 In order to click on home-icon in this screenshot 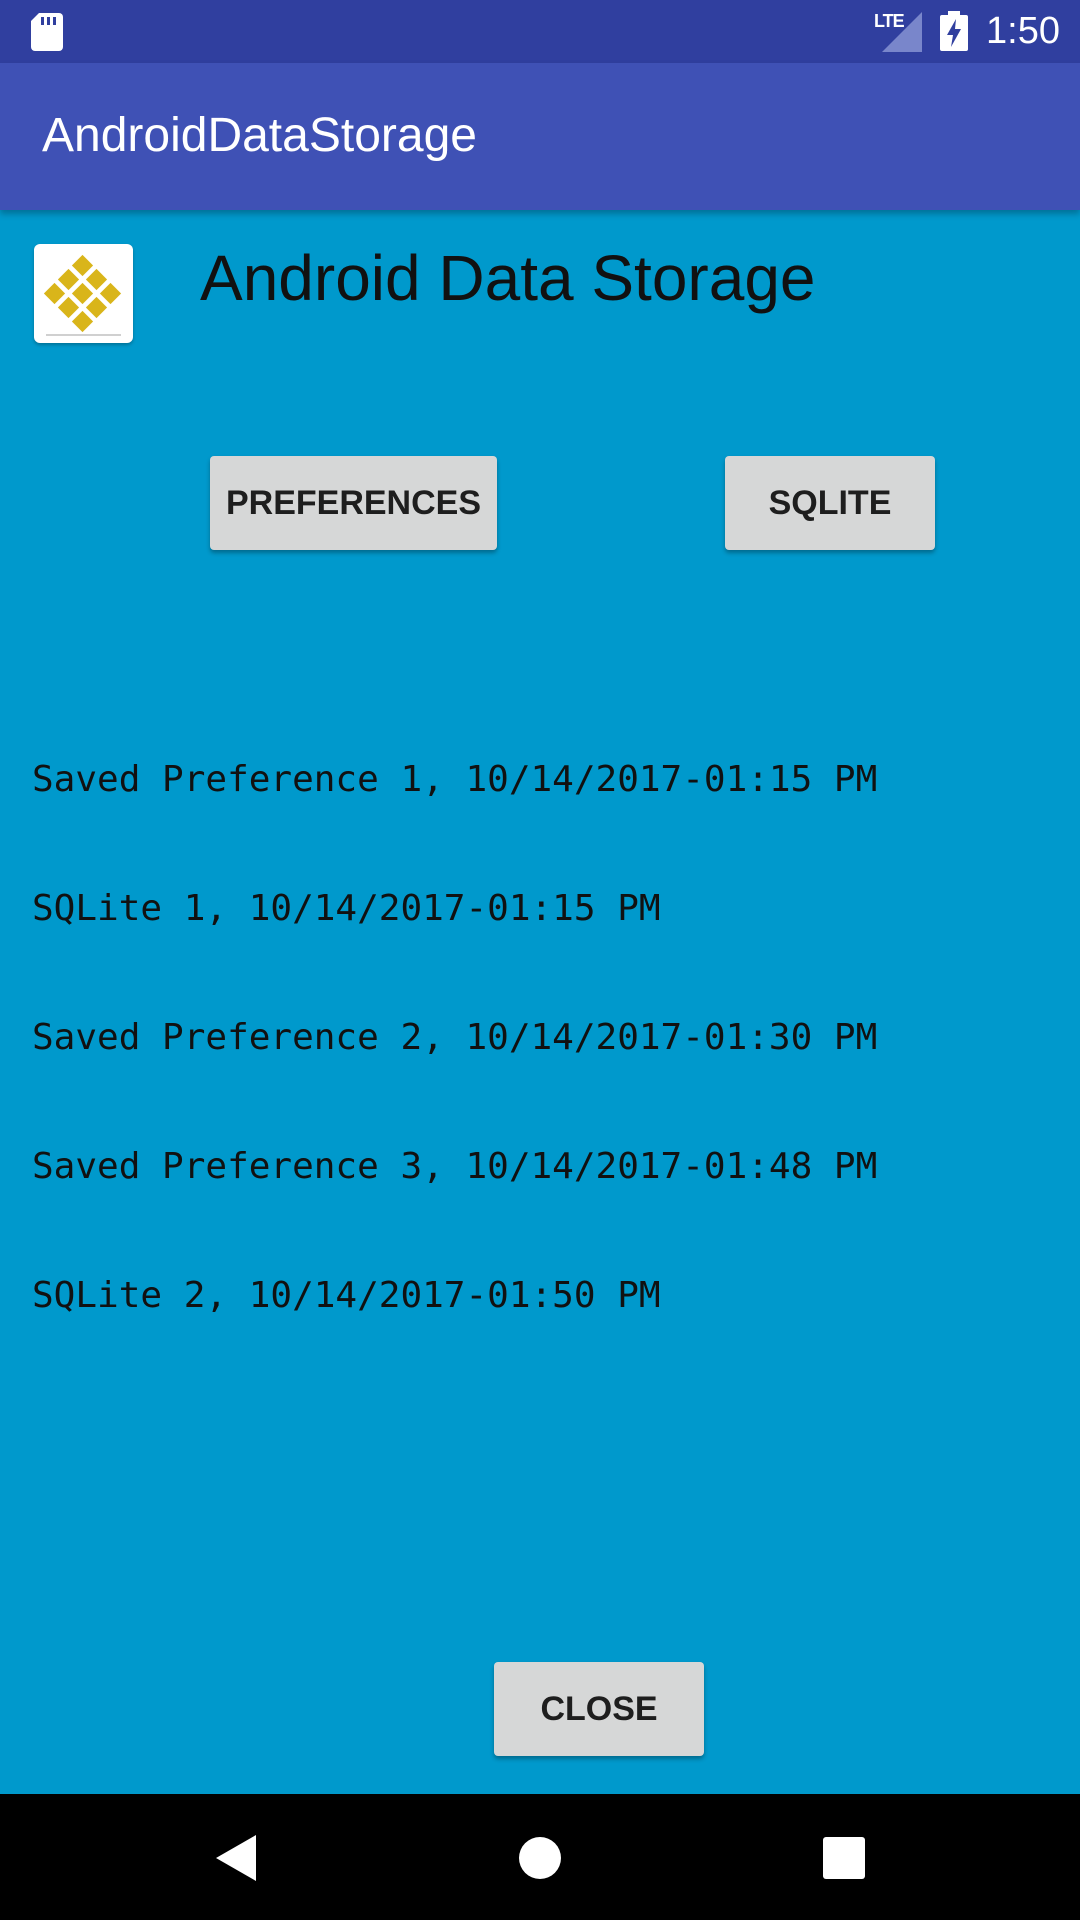, I will do `click(540, 1858)`.